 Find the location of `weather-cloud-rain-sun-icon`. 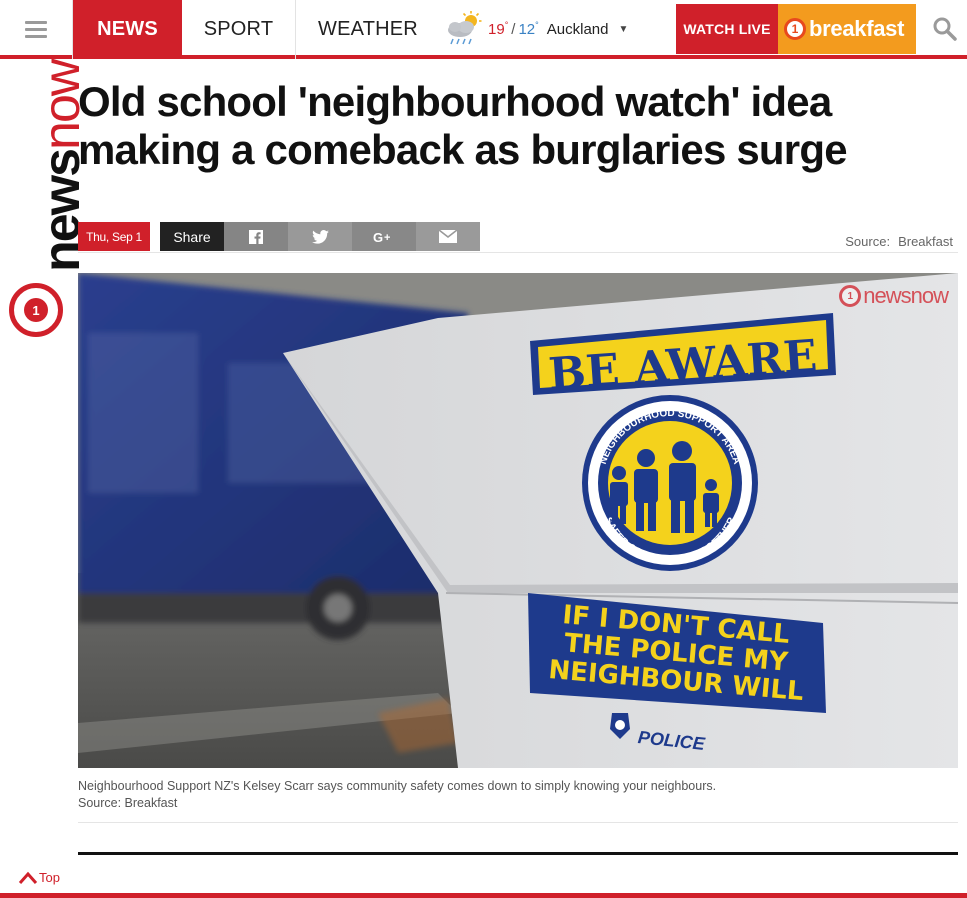

weather-cloud-rain-sun-icon is located at coordinates (465, 28).